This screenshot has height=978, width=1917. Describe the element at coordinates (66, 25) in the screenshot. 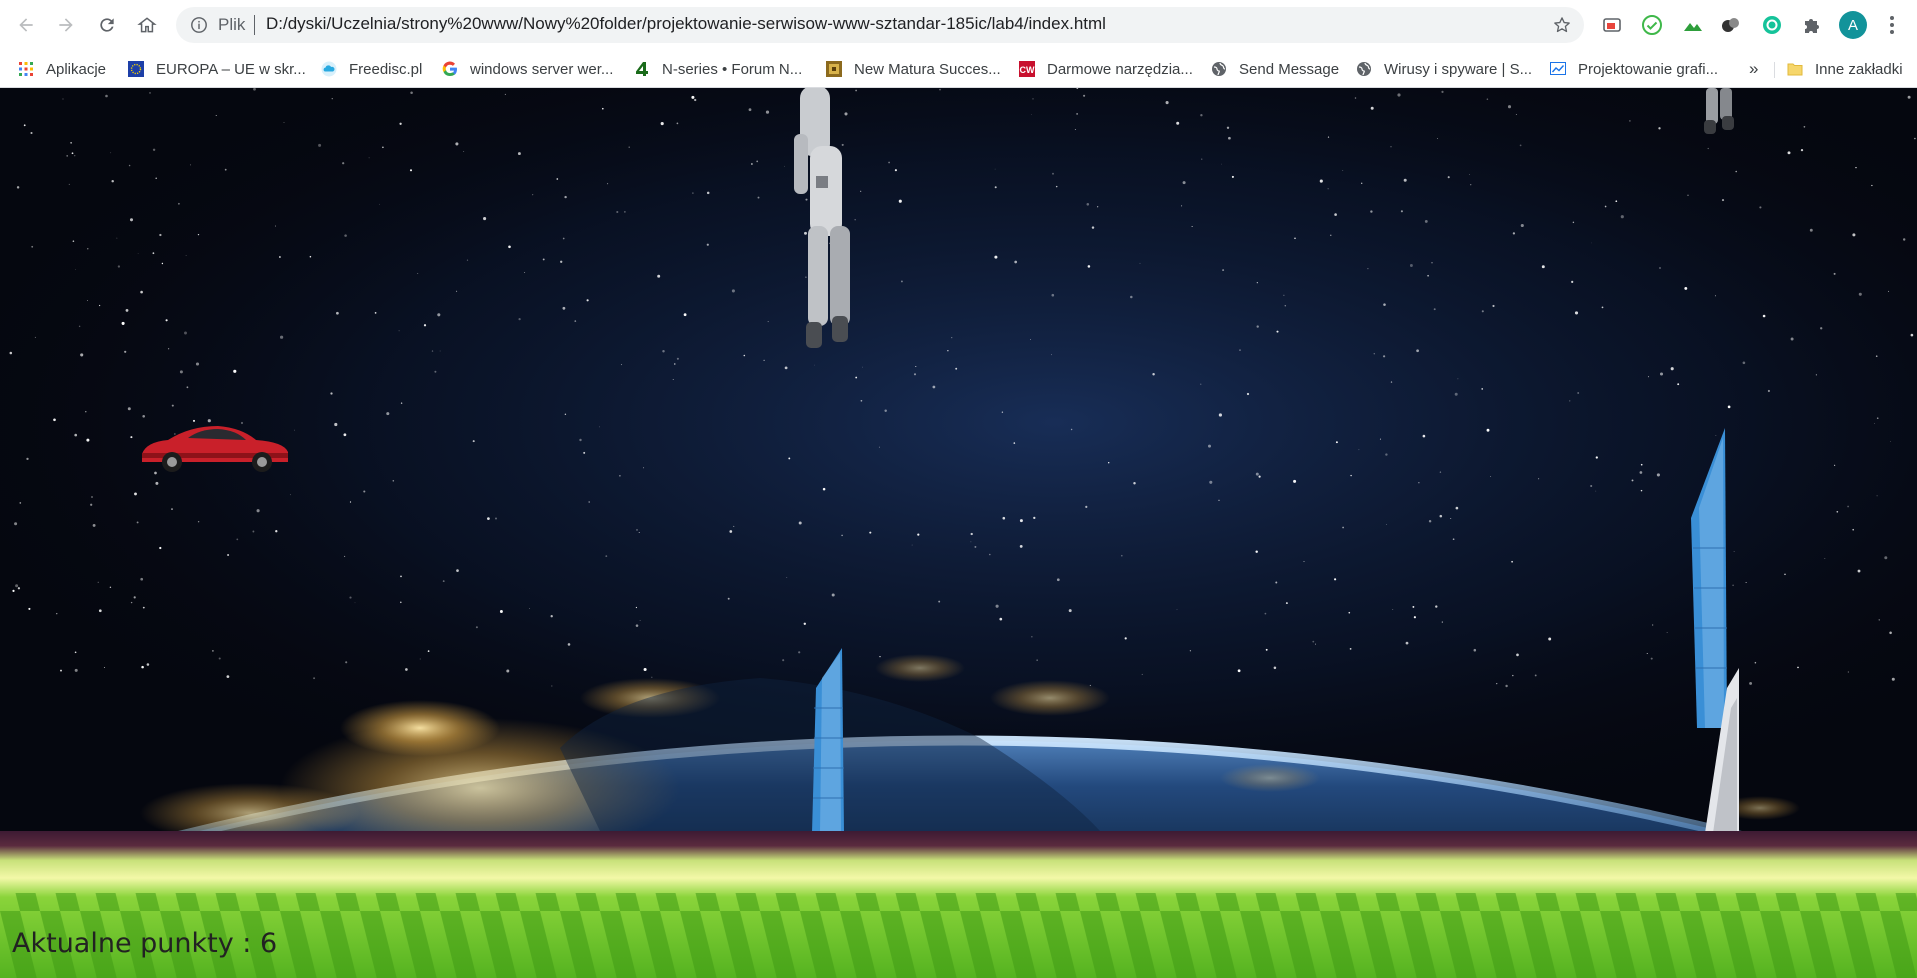

I see `forward-button` at that location.